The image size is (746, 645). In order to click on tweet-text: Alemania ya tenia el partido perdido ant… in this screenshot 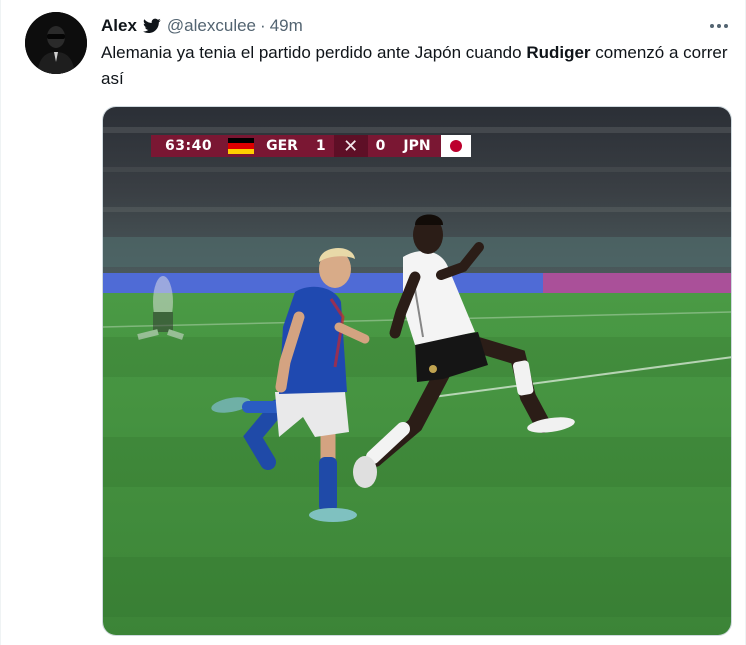, I will do `click(419, 66)`.